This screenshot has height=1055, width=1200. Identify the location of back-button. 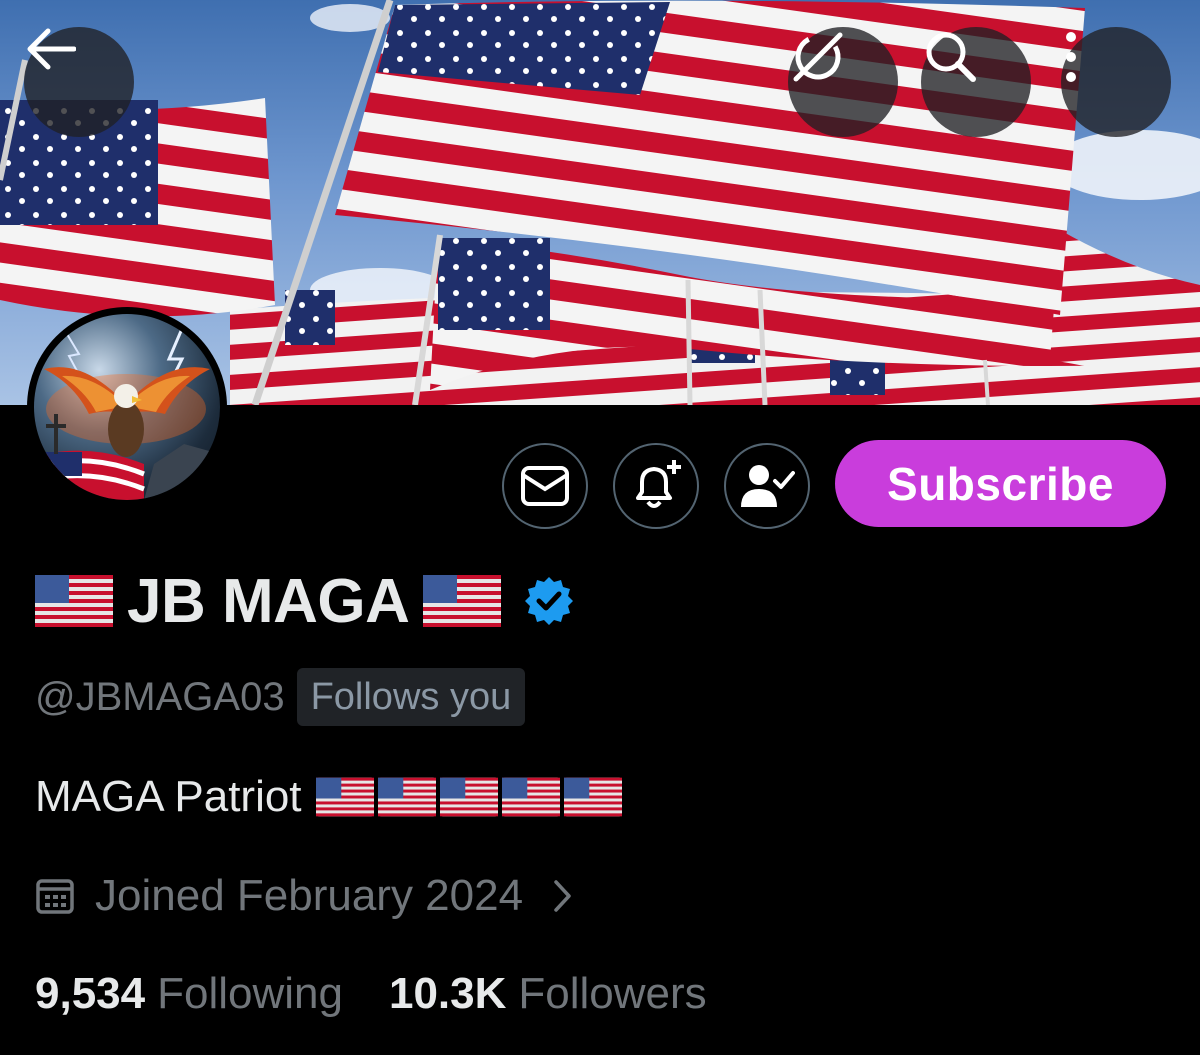
(79, 82).